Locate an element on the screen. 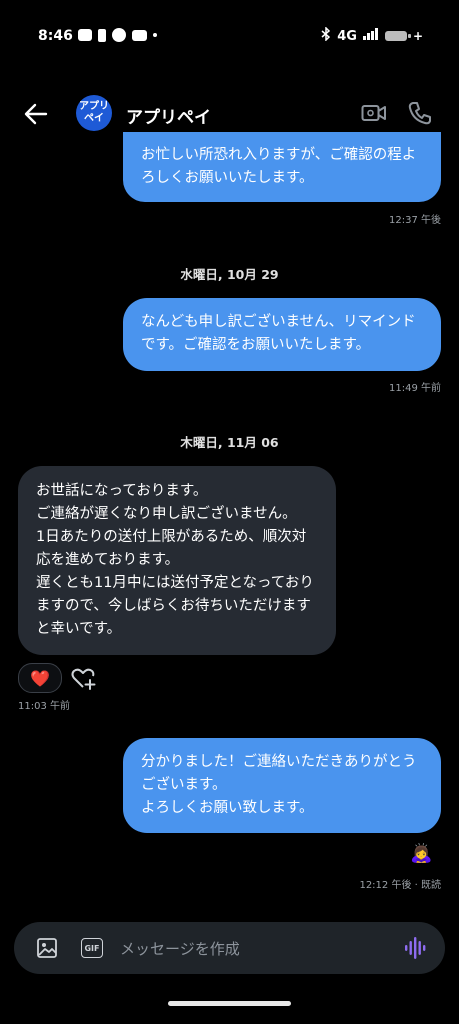 This screenshot has width=459, height=1024. avatar: アプリ ペイ is located at coordinates (94, 113).